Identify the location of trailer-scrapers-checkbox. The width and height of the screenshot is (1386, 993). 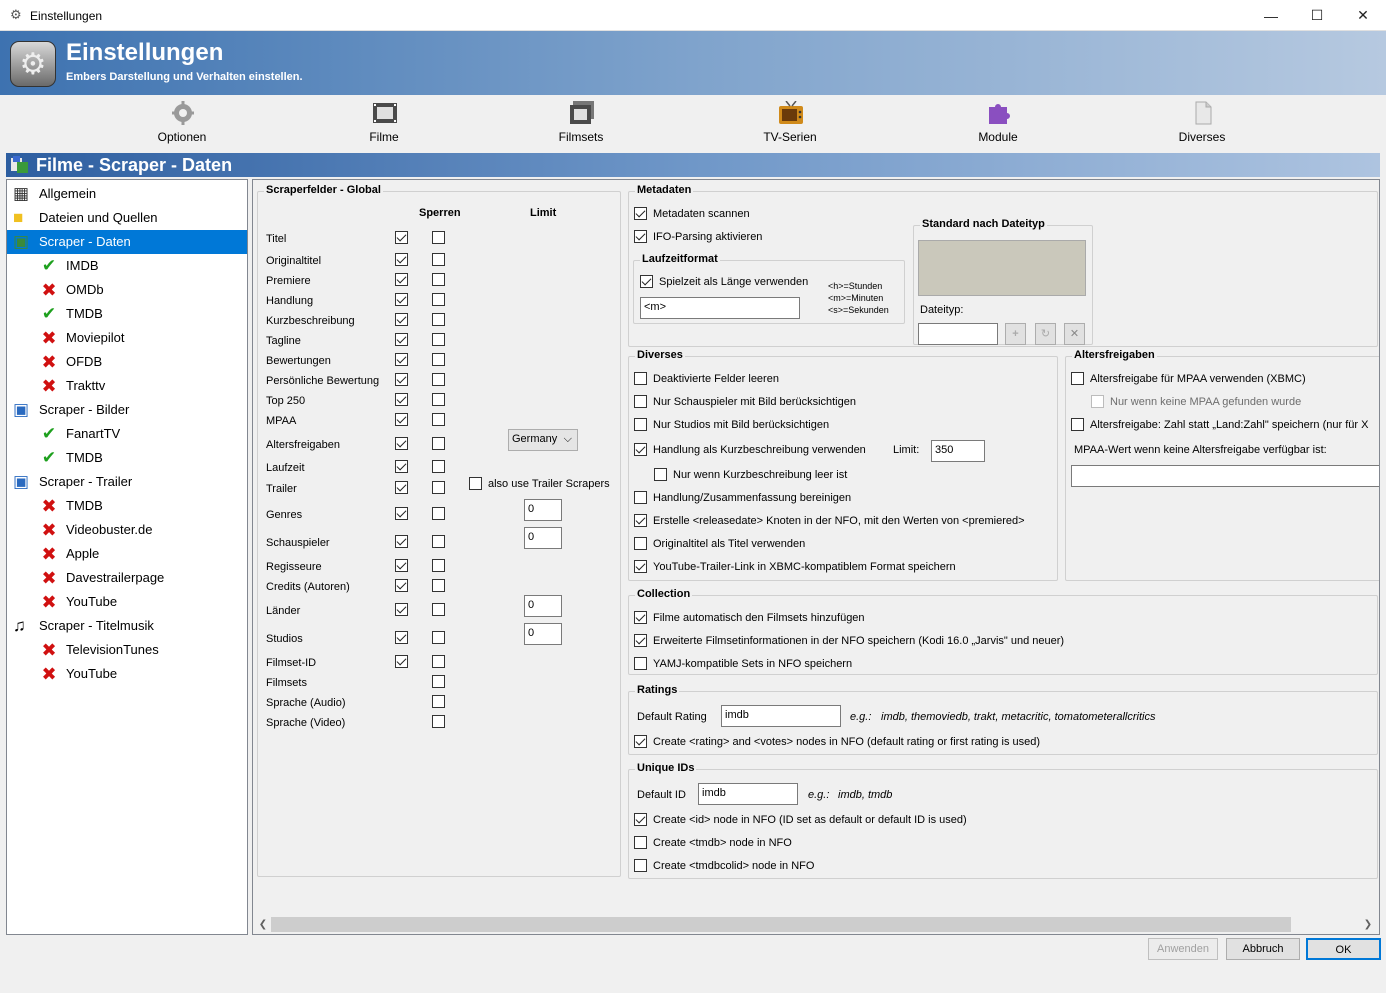
(475, 483).